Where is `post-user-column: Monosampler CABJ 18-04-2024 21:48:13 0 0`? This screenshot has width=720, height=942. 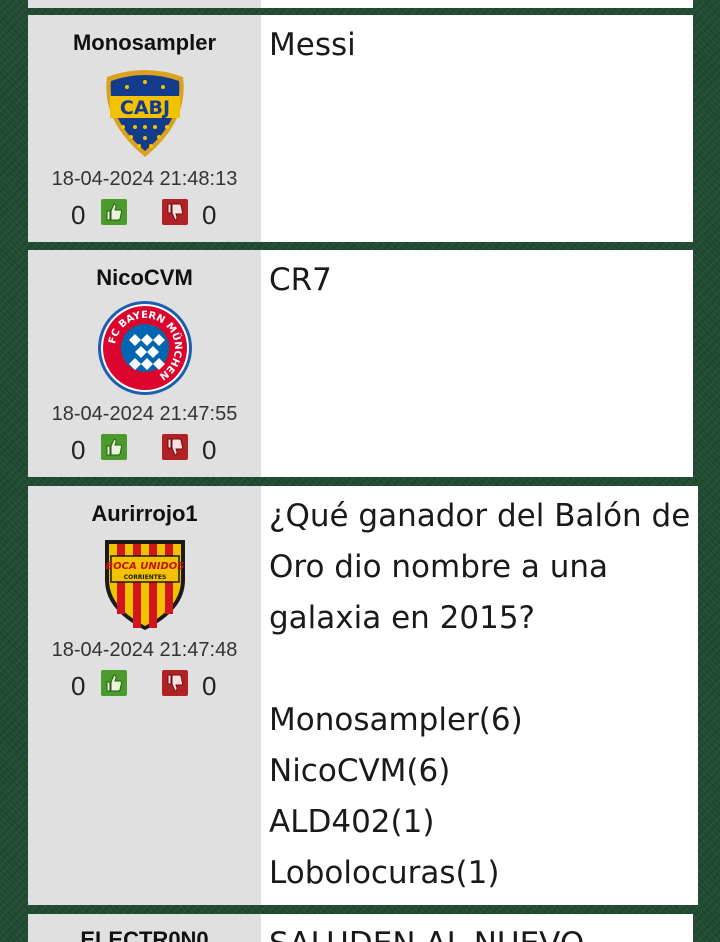
post-user-column: Monosampler CABJ 18-04-2024 21:48:13 0 0 is located at coordinates (144, 128).